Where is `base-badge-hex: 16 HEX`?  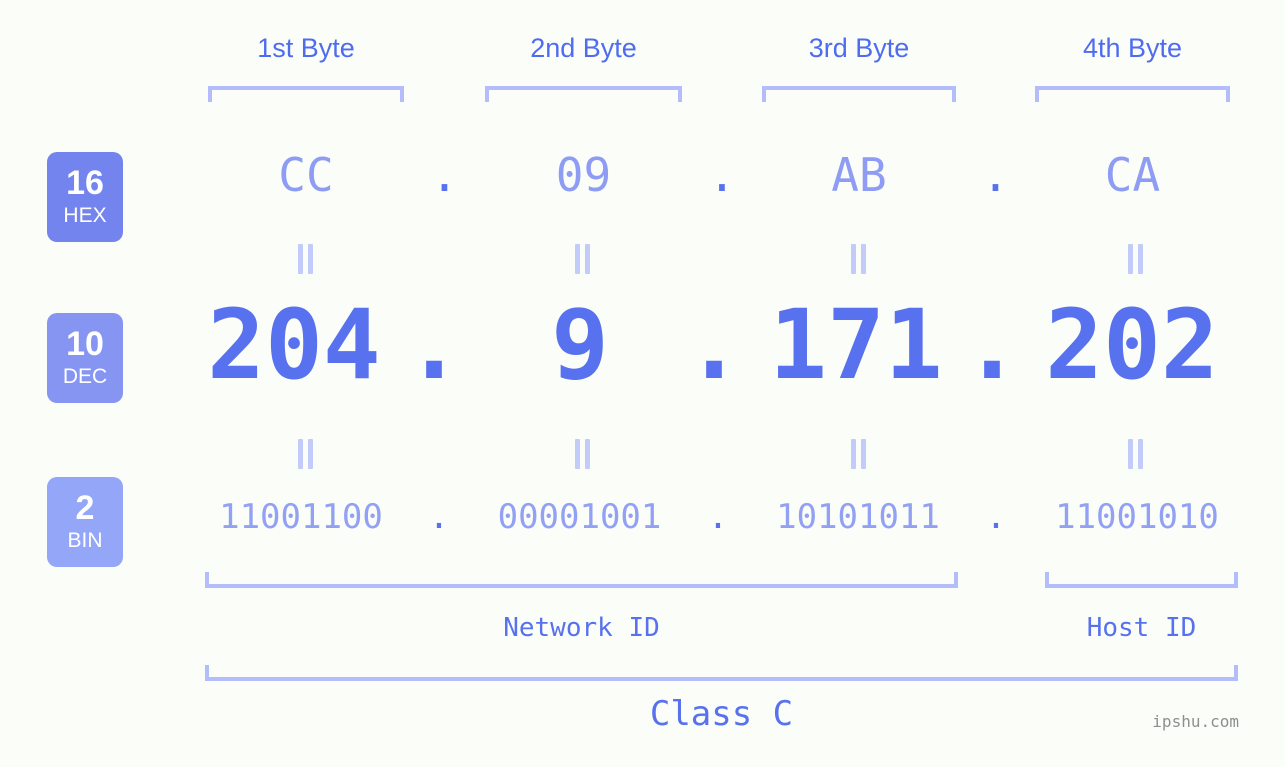 base-badge-hex: 16 HEX is located at coordinates (85, 197).